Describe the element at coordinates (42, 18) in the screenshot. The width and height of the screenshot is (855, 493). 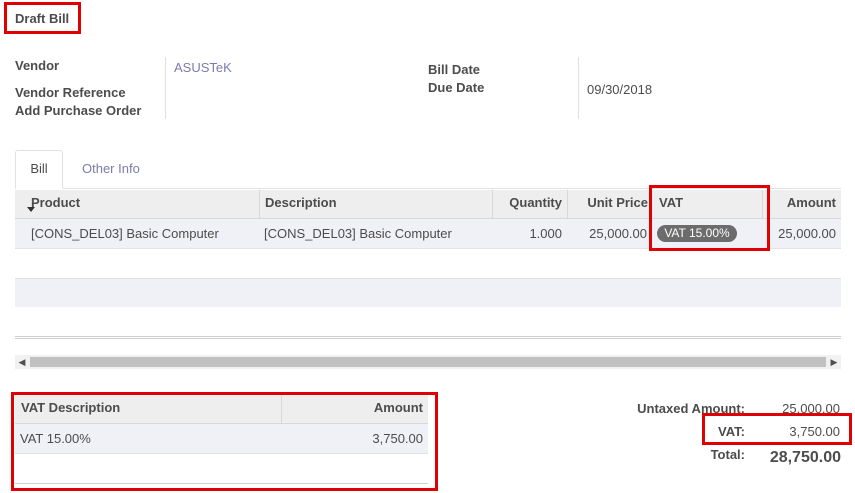
I see `highlight-title` at that location.